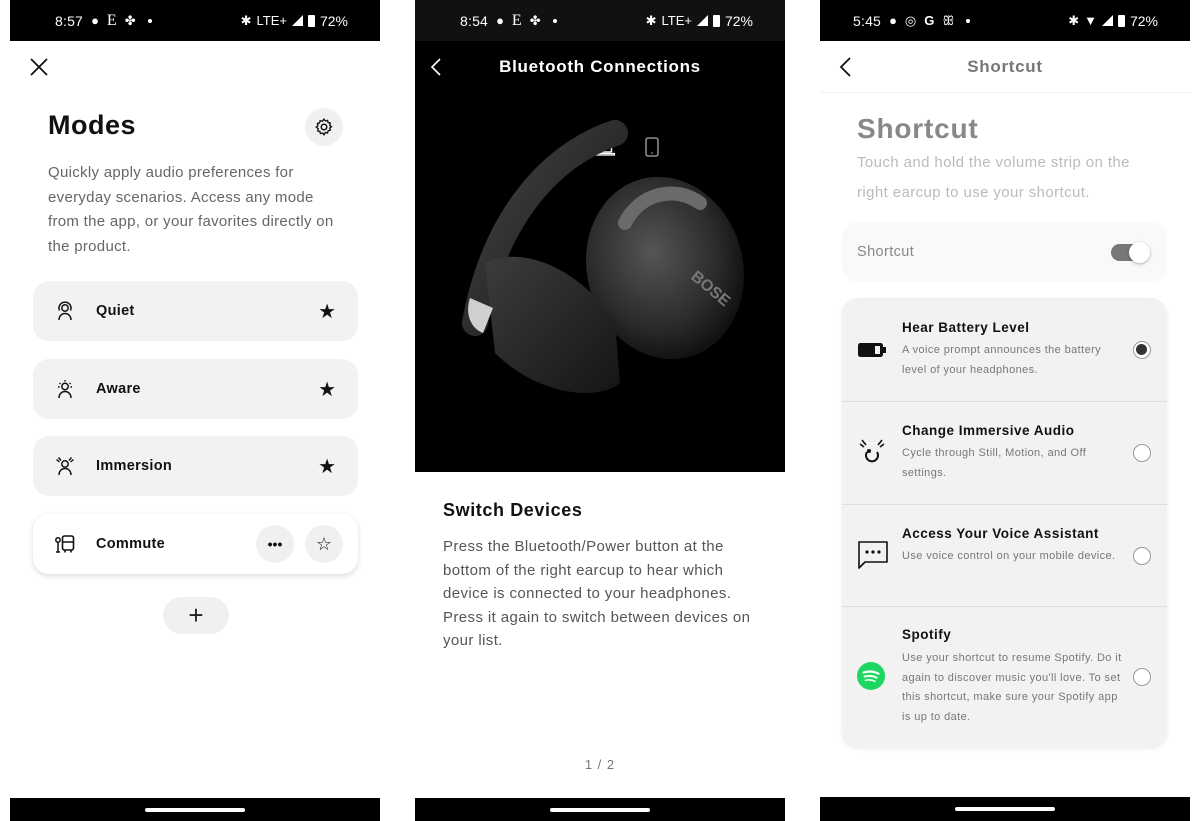 This screenshot has width=1200, height=821. Describe the element at coordinates (195, 311) in the screenshot. I see `mode-card-quiet: Quiet ★` at that location.